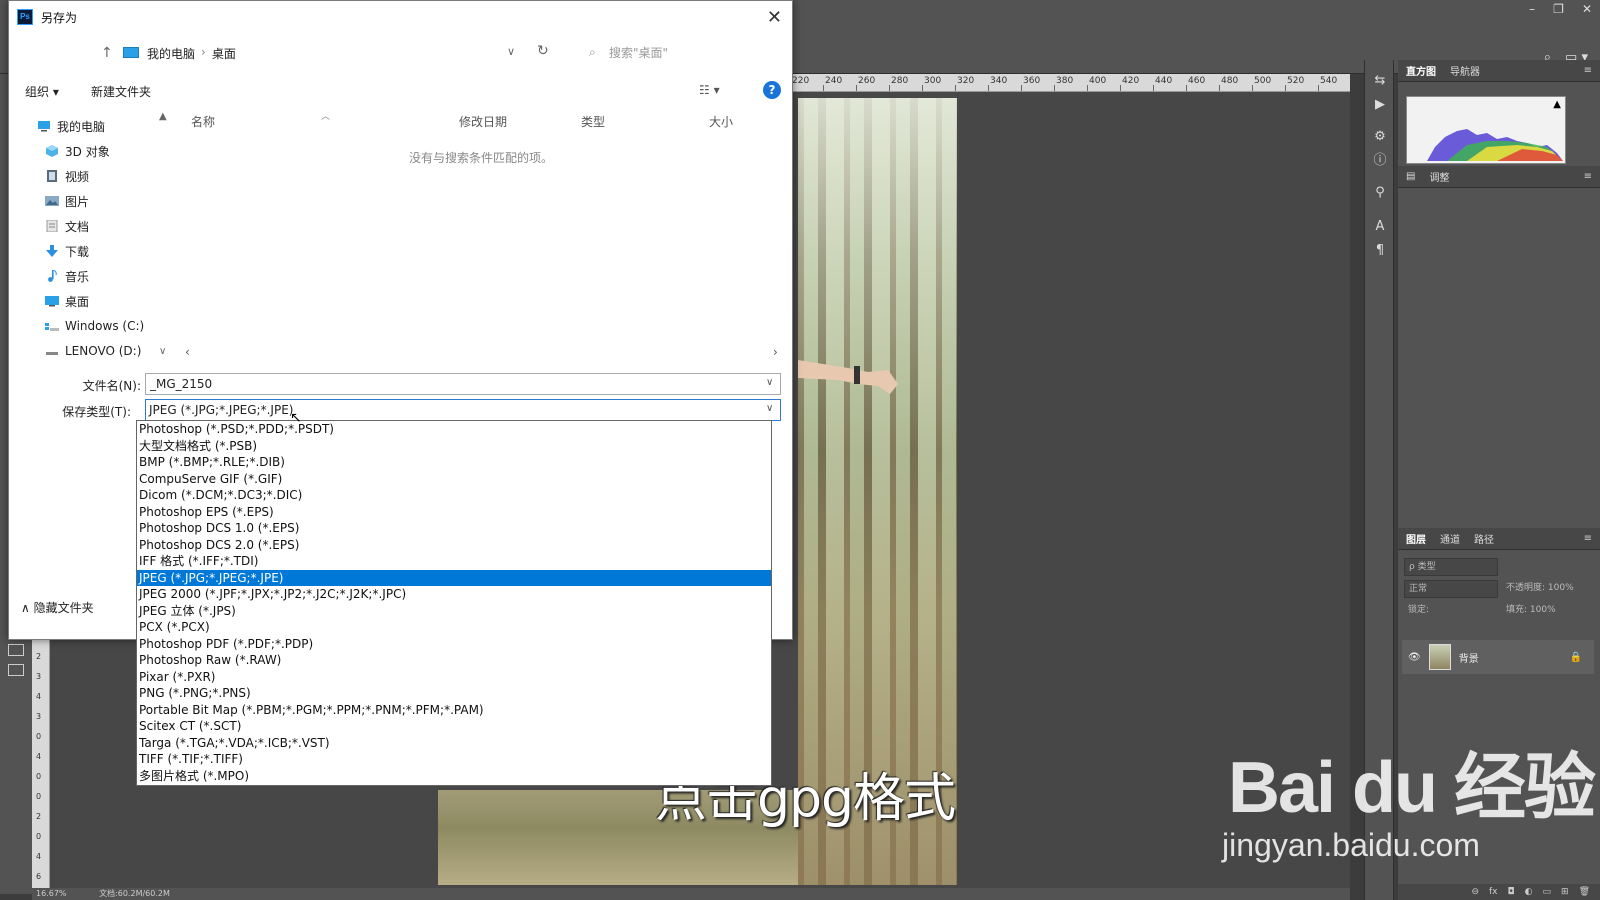  Describe the element at coordinates (1380, 161) in the screenshot. I see `info-icon: ⓘ` at that location.